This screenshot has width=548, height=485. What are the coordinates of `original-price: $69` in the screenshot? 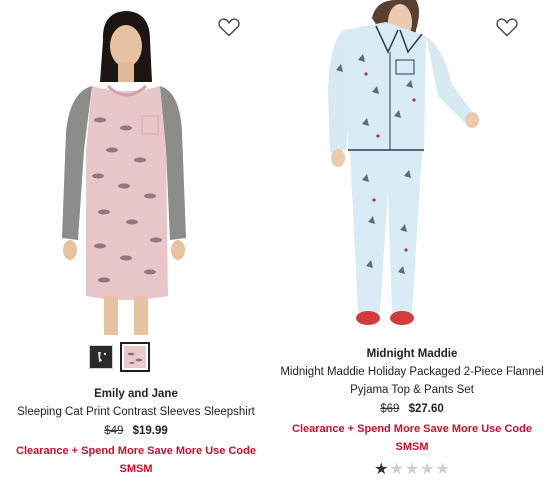 It's located at (390, 409).